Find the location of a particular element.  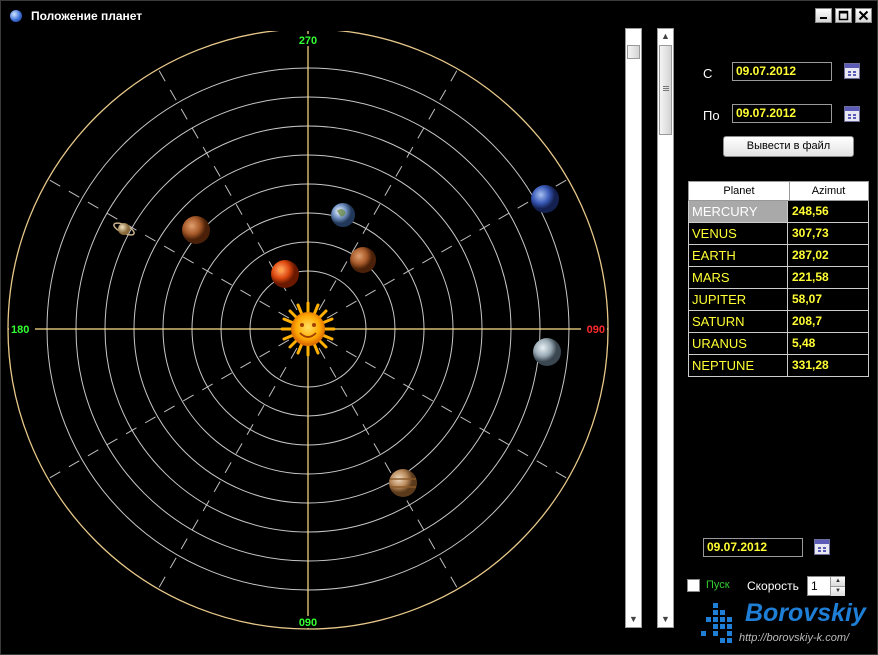

close-icon is located at coordinates (863, 15).